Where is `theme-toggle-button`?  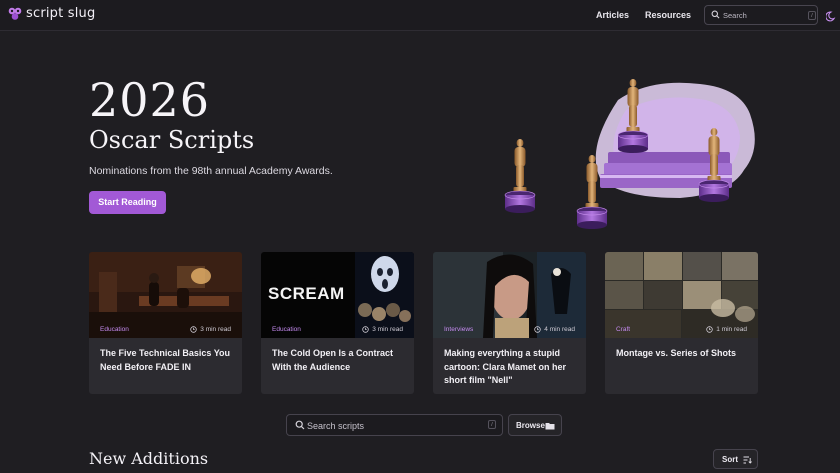 theme-toggle-button is located at coordinates (831, 18).